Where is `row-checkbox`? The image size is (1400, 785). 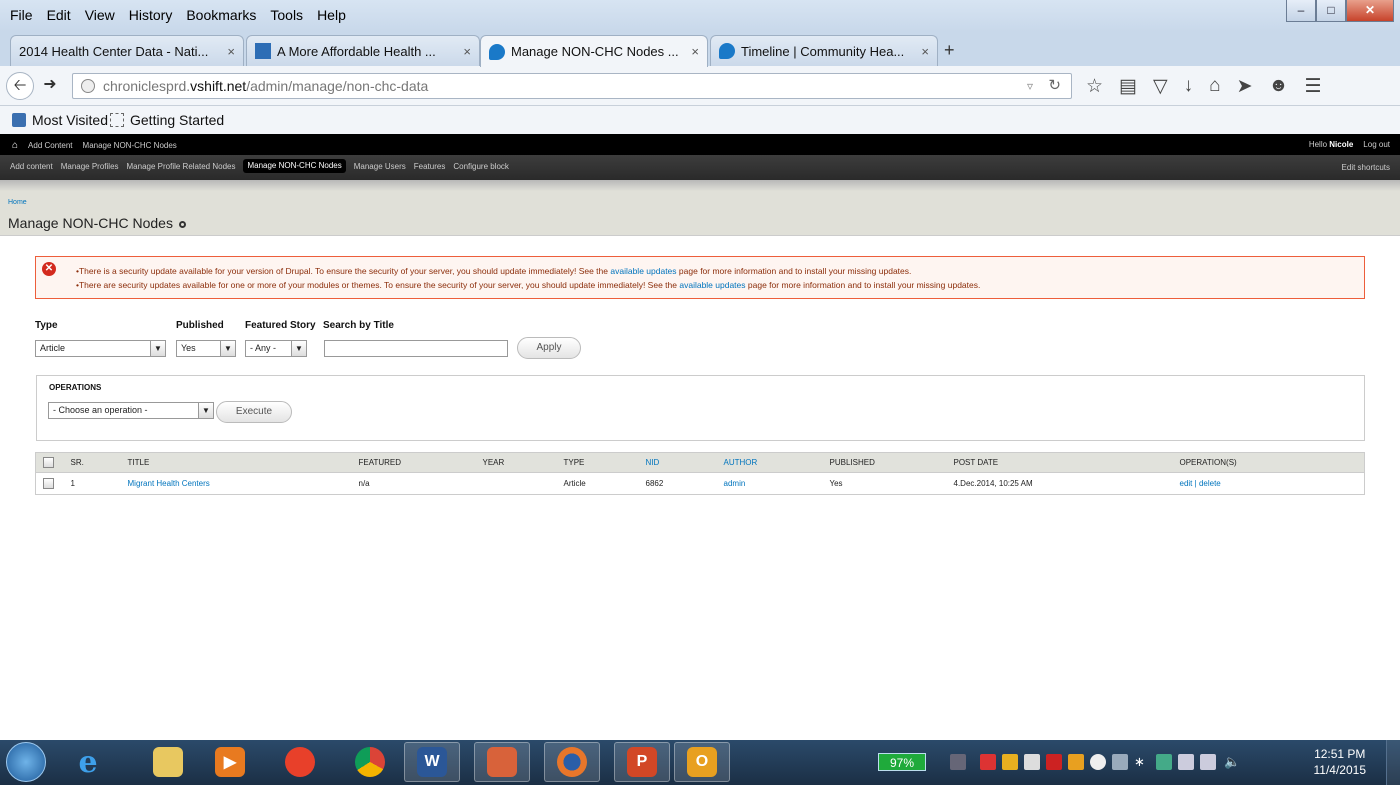 row-checkbox is located at coordinates (48, 483).